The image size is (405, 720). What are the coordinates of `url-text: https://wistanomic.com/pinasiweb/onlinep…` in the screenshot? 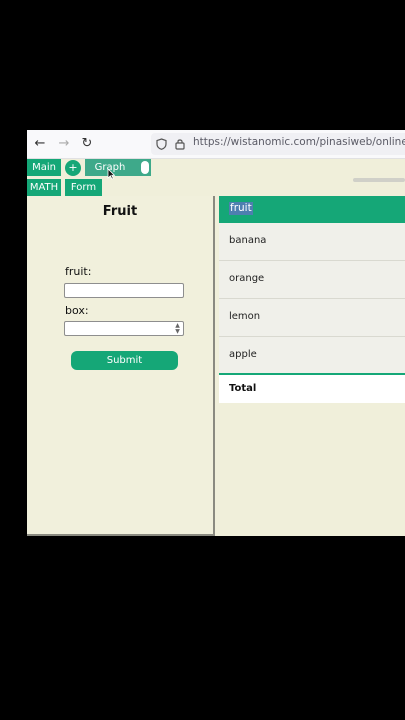 It's located at (299, 142).